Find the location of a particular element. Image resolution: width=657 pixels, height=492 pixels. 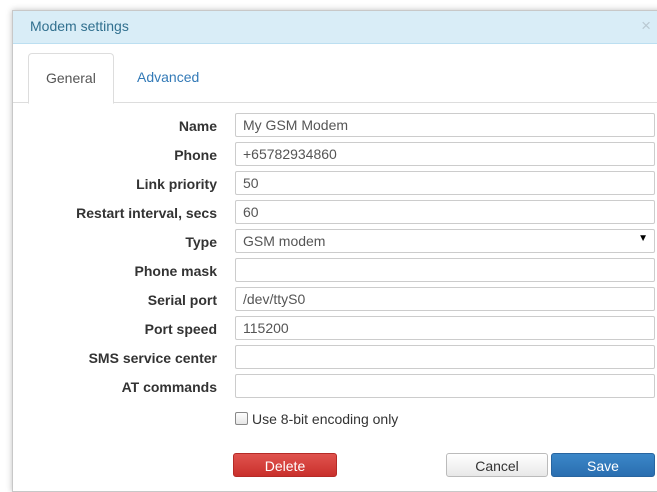

port-speed-input is located at coordinates (445, 328).